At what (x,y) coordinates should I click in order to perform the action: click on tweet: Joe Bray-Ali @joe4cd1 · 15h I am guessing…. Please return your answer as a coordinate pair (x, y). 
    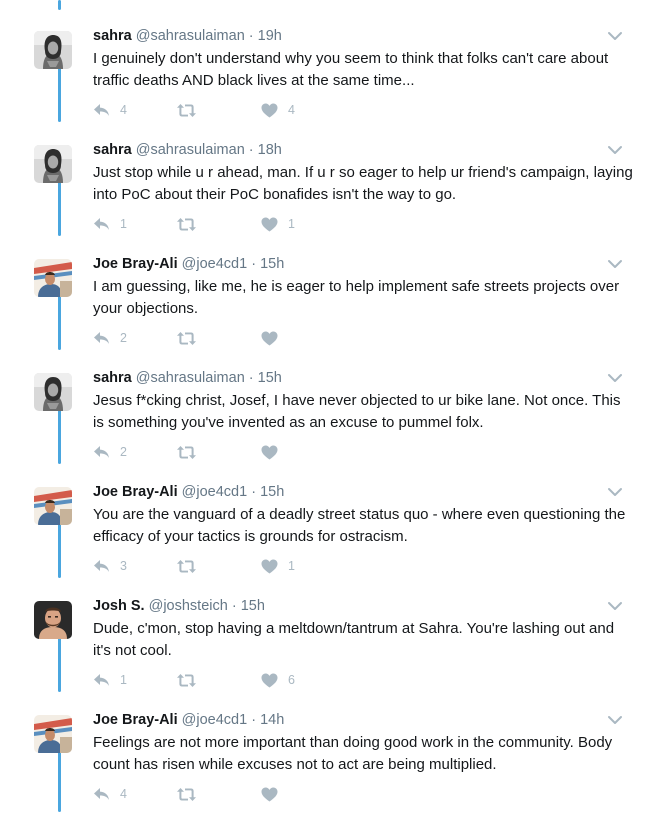
    Looking at the image, I should click on (322, 302).